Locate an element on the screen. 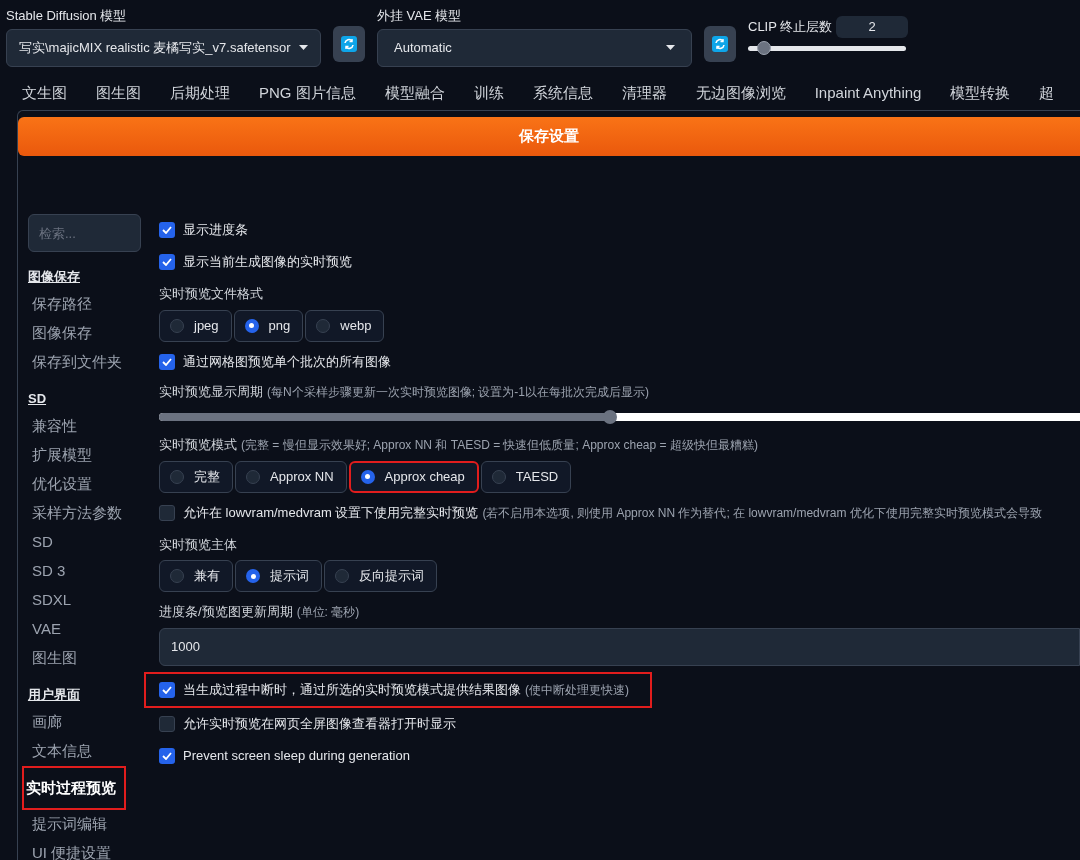 This screenshot has width=1080, height=860. field-label: CLIP 终止层数 is located at coordinates (790, 27).